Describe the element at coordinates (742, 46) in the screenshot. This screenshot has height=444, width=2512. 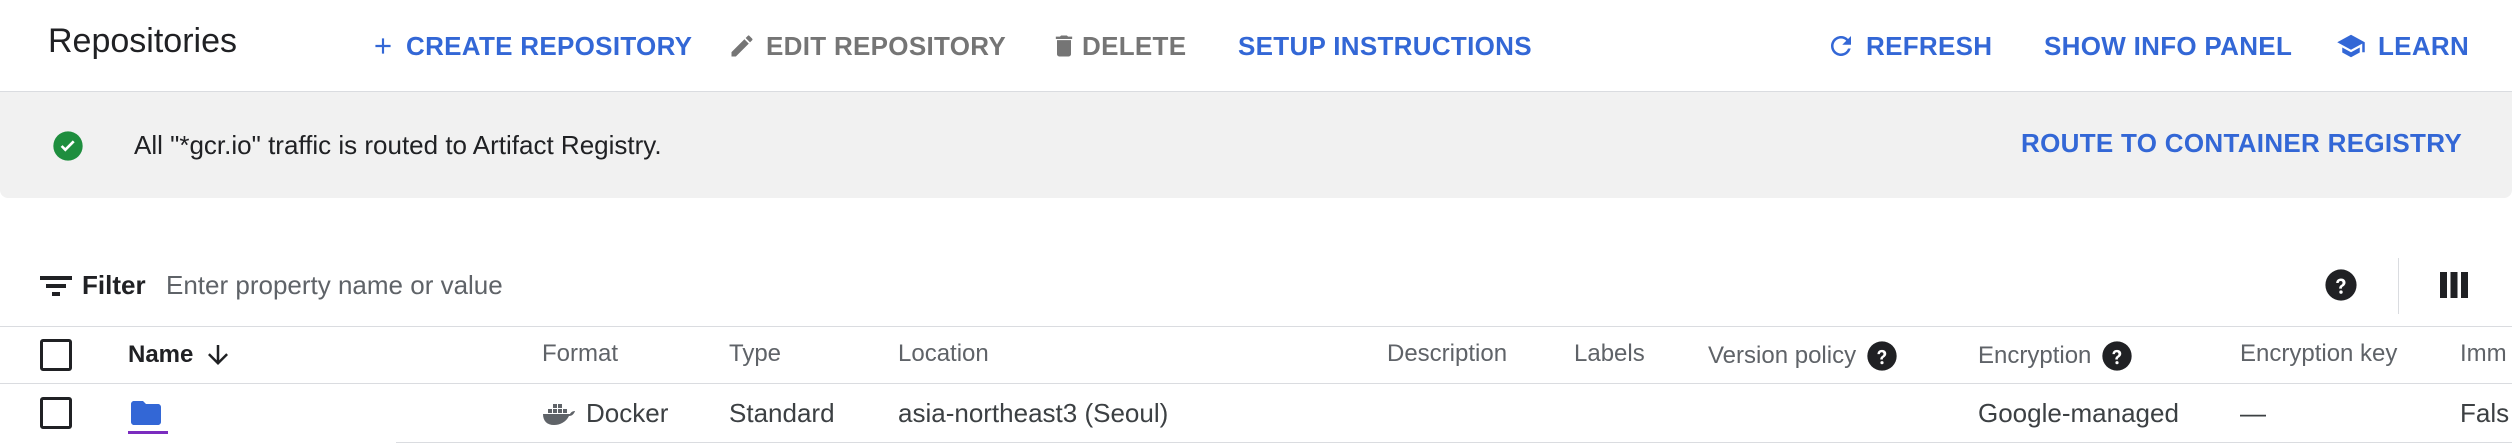
I see `pencil-icon` at that location.